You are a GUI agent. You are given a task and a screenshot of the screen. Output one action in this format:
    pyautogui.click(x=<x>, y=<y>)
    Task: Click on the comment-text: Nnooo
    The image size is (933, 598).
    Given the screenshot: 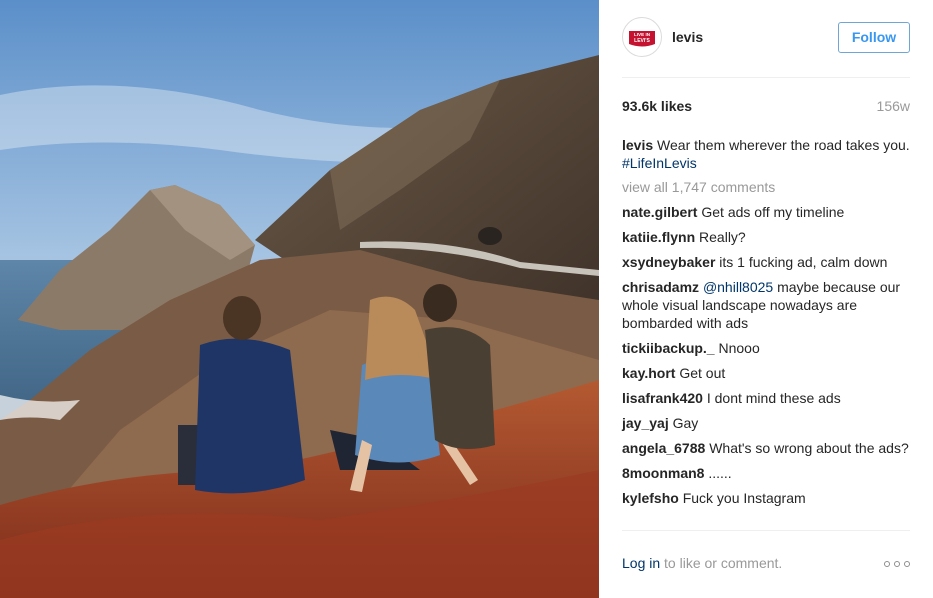 What is the action you would take?
    pyautogui.click(x=739, y=348)
    